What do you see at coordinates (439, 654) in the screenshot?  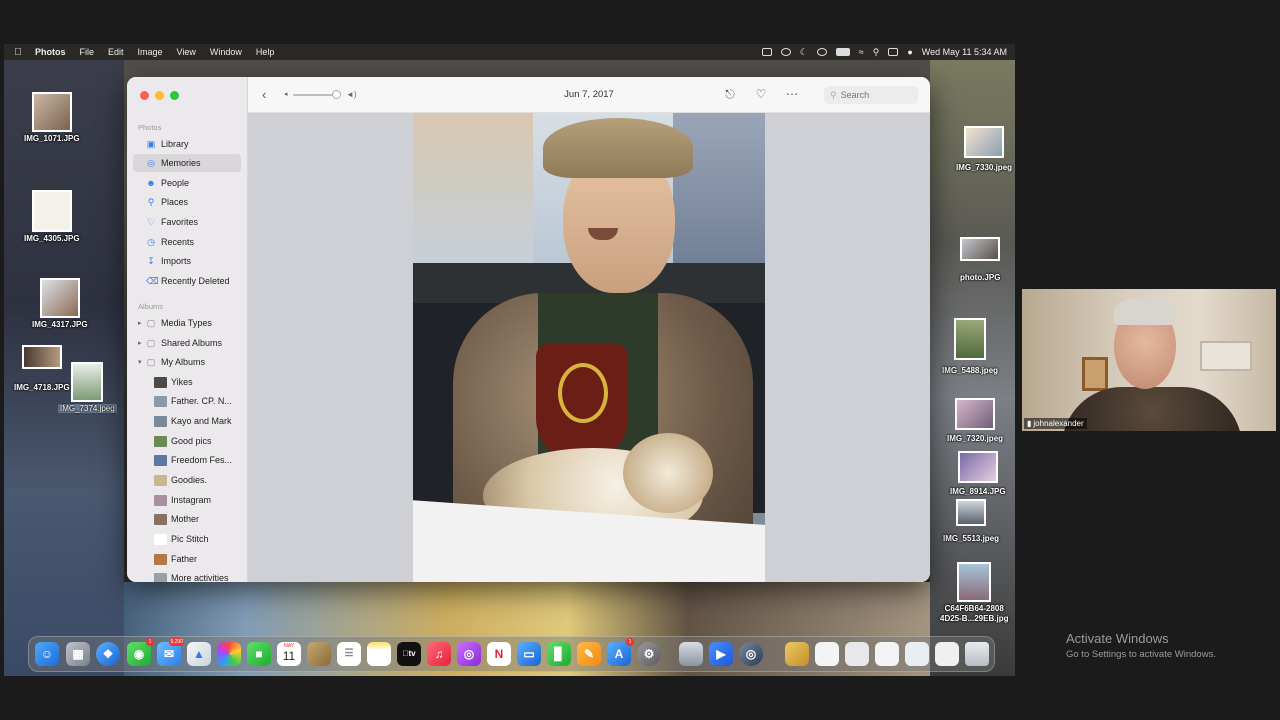 I see `music-icon: ♫` at bounding box center [439, 654].